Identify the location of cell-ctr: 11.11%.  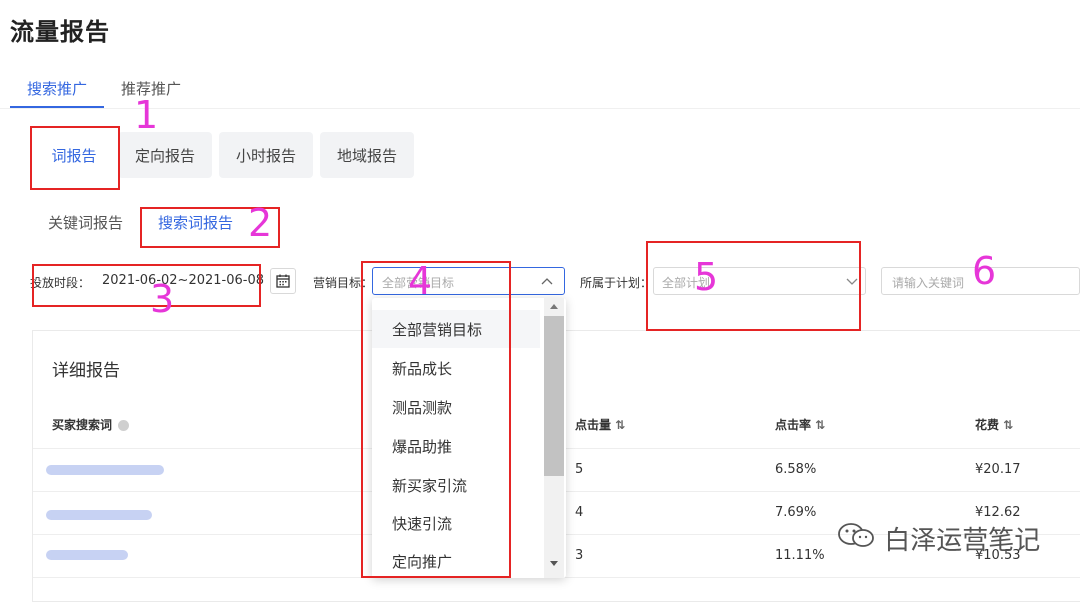
(800, 555).